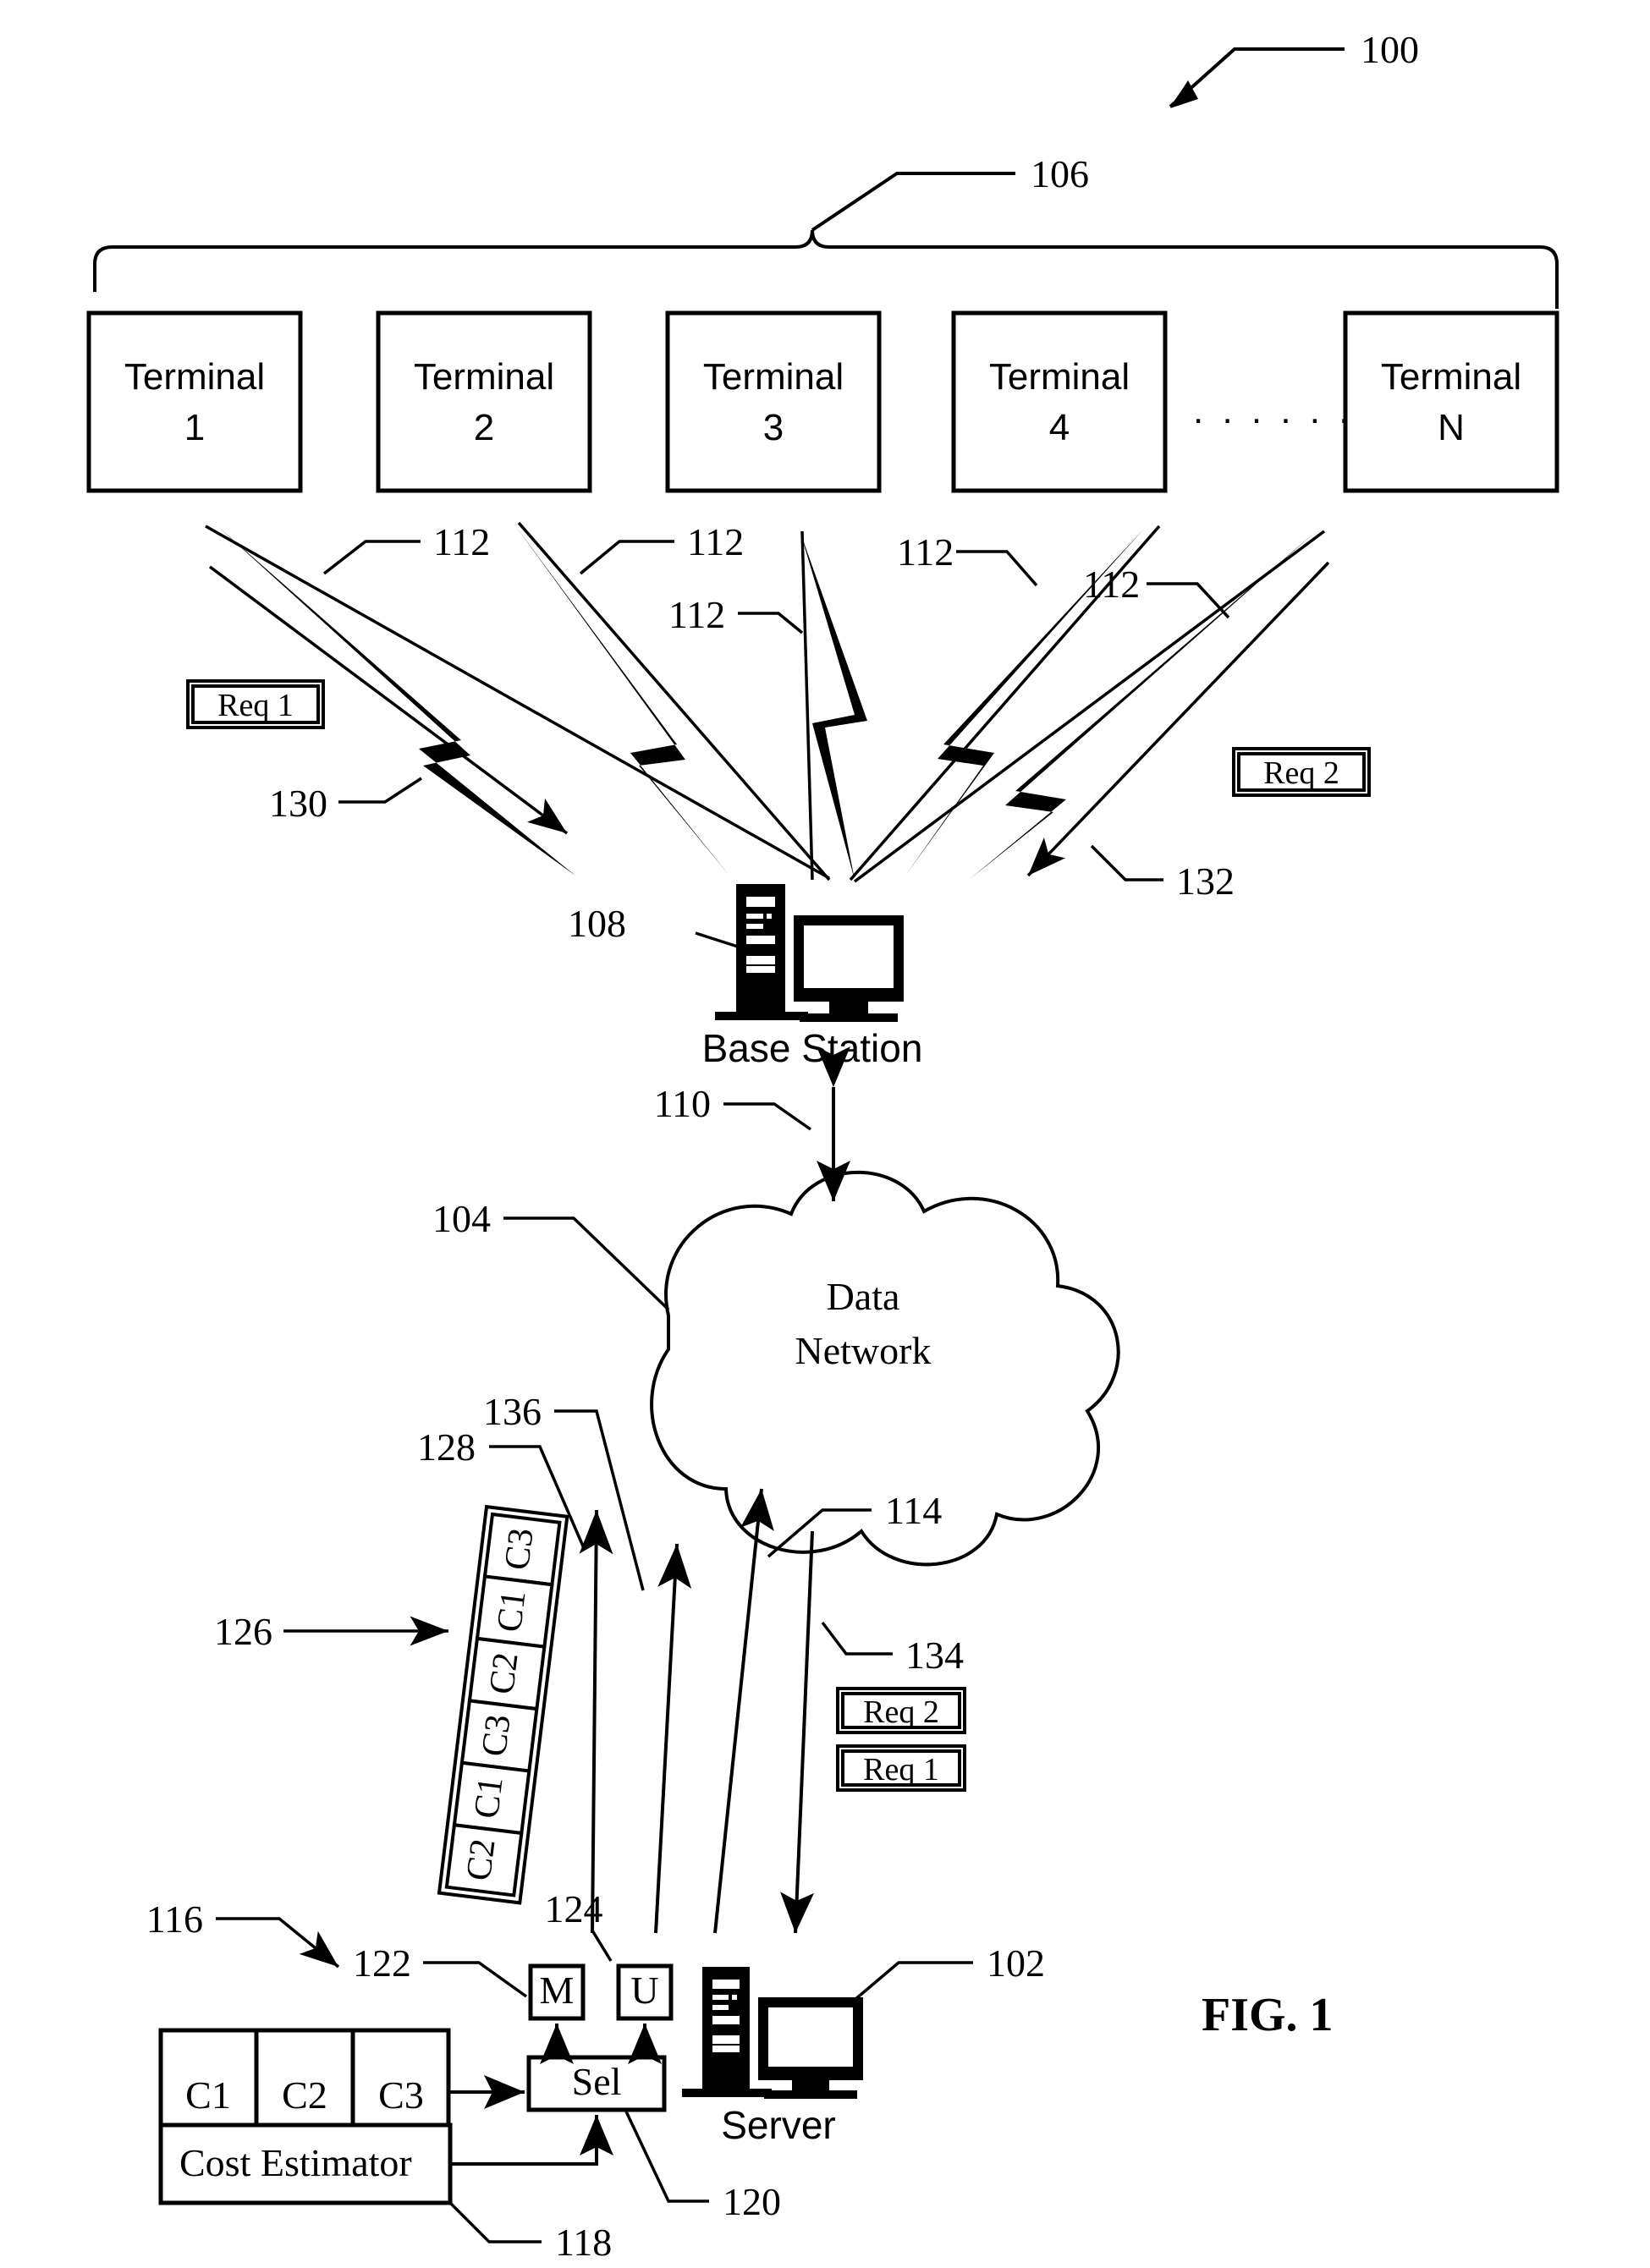  Describe the element at coordinates (892, 1649) in the screenshot. I see `ref-134-callout: 134` at that location.